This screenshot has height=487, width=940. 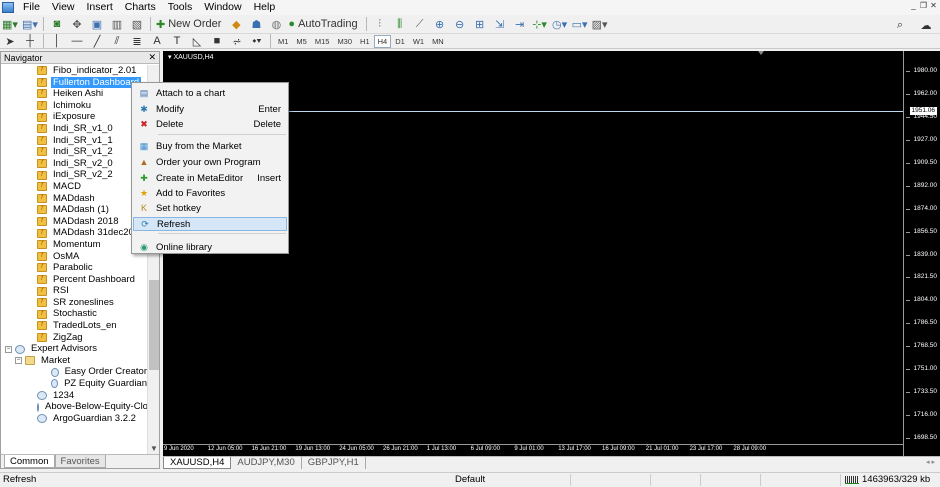 What do you see at coordinates (75, 396) in the screenshot?
I see `expert-item: 1234` at bounding box center [75, 396].